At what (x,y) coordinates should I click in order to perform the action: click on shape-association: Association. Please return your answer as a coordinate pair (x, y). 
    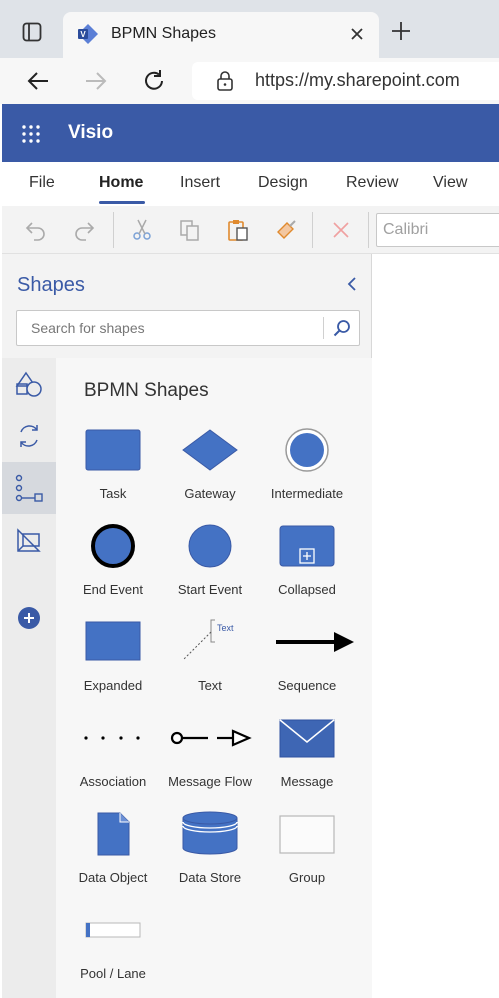
    Looking at the image, I should click on (113, 751).